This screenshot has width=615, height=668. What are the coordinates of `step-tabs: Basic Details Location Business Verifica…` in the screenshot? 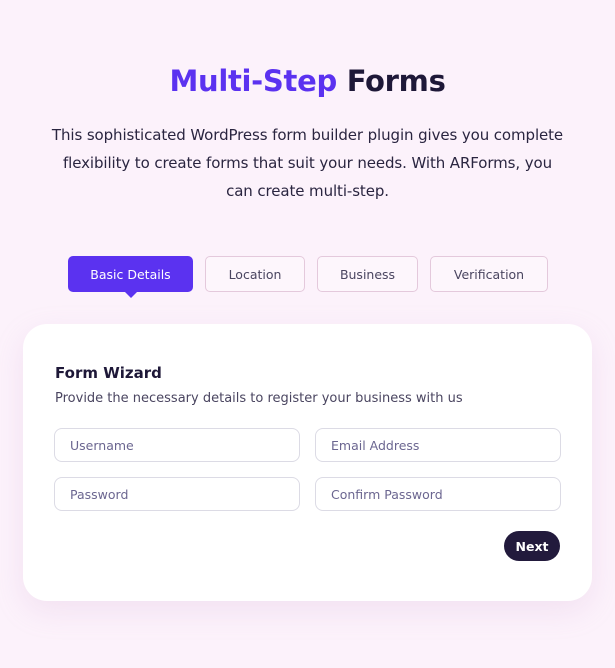 It's located at (307, 277).